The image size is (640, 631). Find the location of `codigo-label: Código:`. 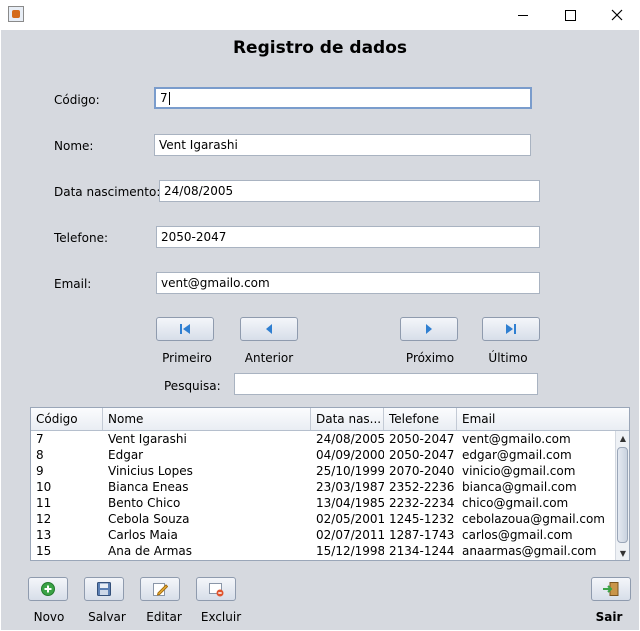

codigo-label: Código: is located at coordinates (77, 100).